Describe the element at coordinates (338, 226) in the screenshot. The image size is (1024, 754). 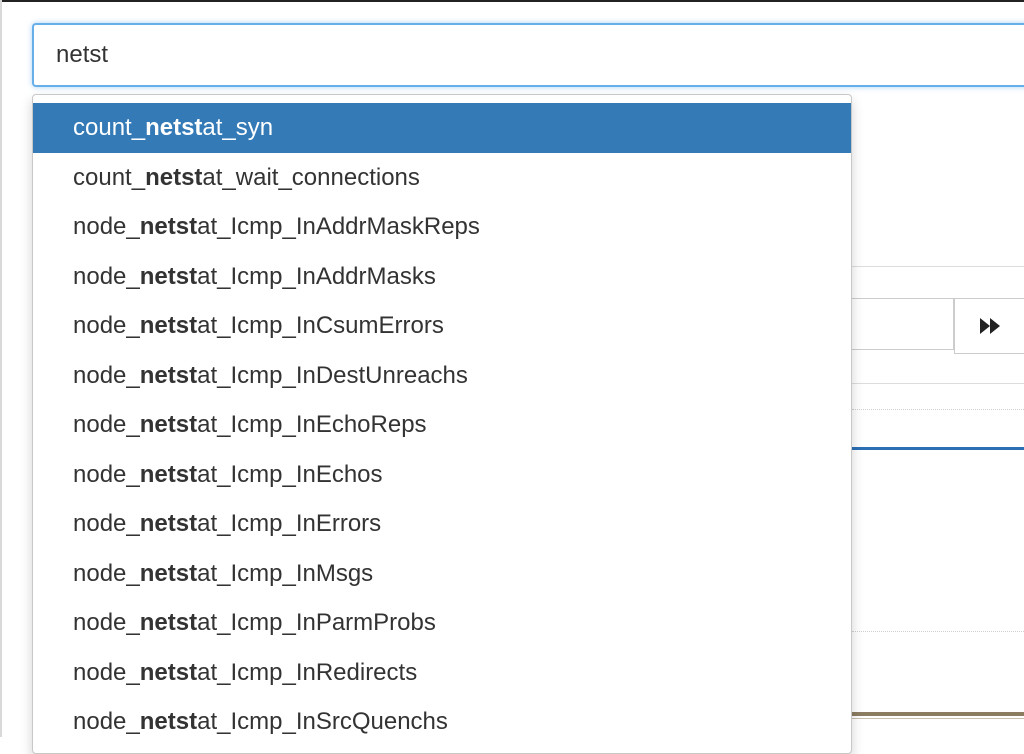
I see `item-suffix: at_Icmp_InAddrMaskReps` at that location.